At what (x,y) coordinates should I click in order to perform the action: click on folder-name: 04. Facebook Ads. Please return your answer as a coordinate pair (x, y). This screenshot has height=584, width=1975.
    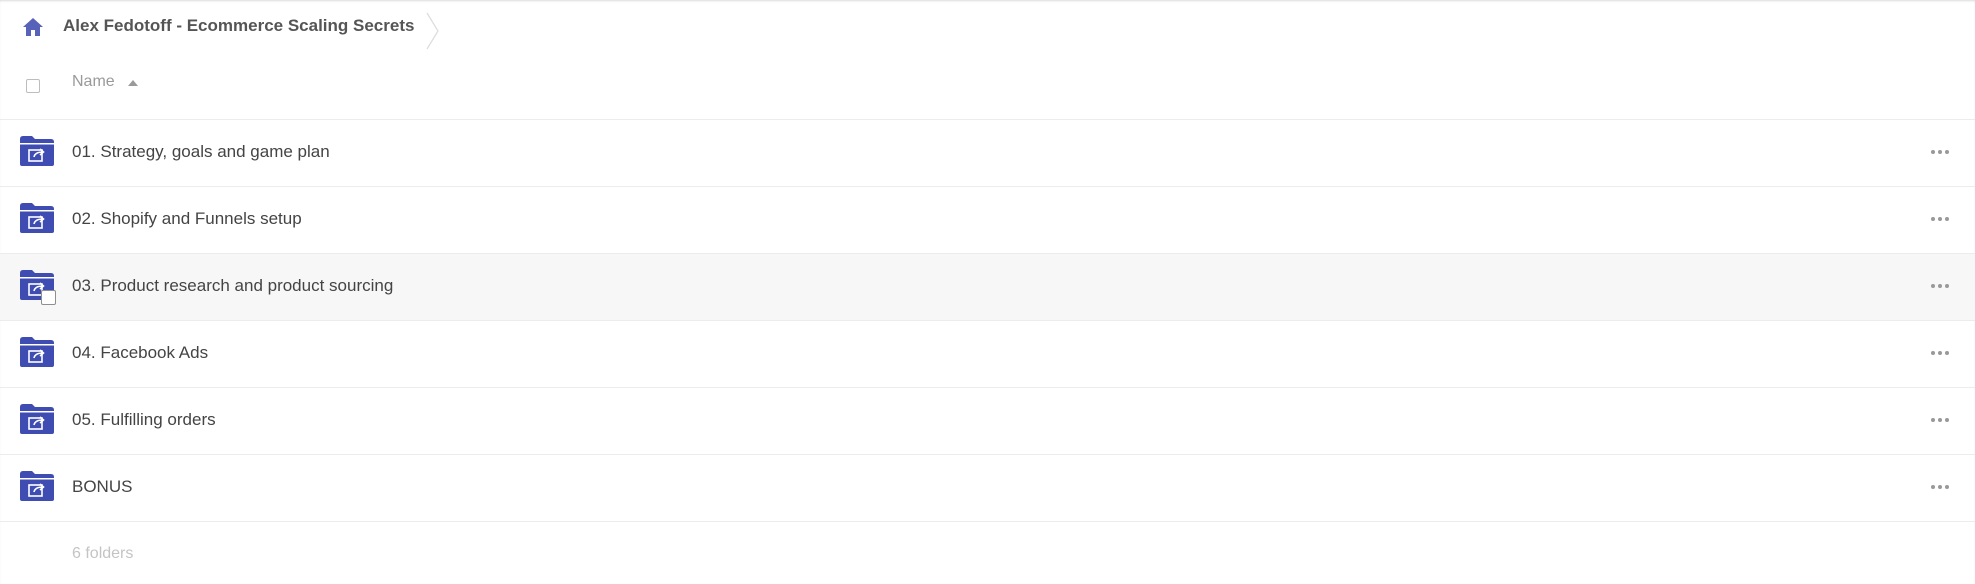
    Looking at the image, I should click on (140, 353).